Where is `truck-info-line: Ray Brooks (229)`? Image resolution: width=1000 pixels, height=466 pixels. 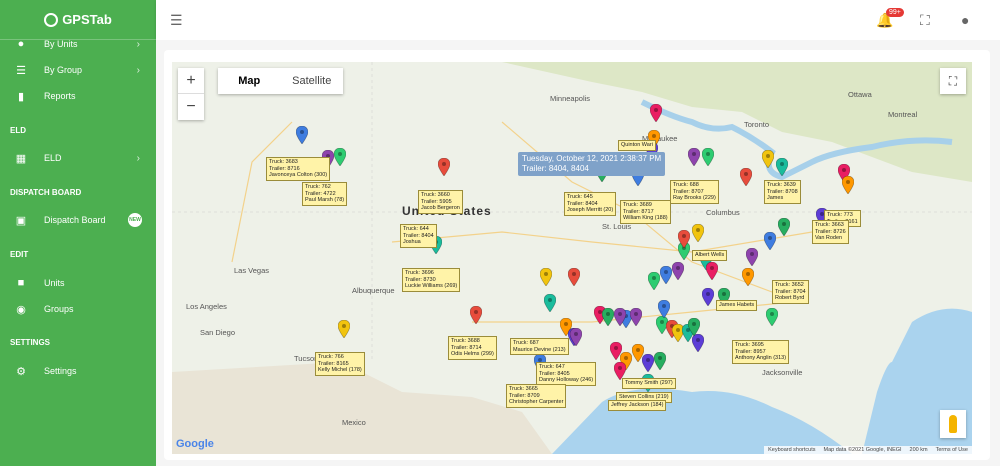
truck-info-line: Ray Brooks (229) is located at coordinates (694, 198).